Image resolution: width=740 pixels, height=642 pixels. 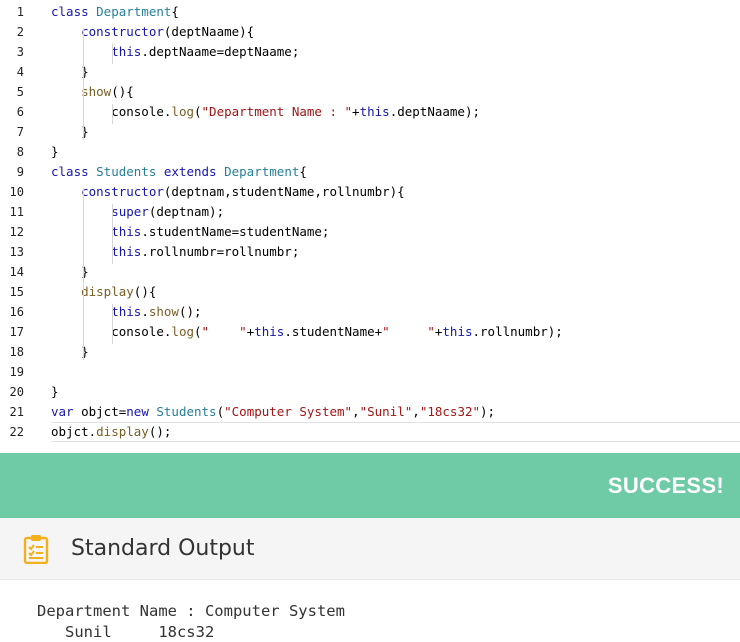 I want to click on code-token: .deptNaame=deptNaame;, so click(x=220, y=51).